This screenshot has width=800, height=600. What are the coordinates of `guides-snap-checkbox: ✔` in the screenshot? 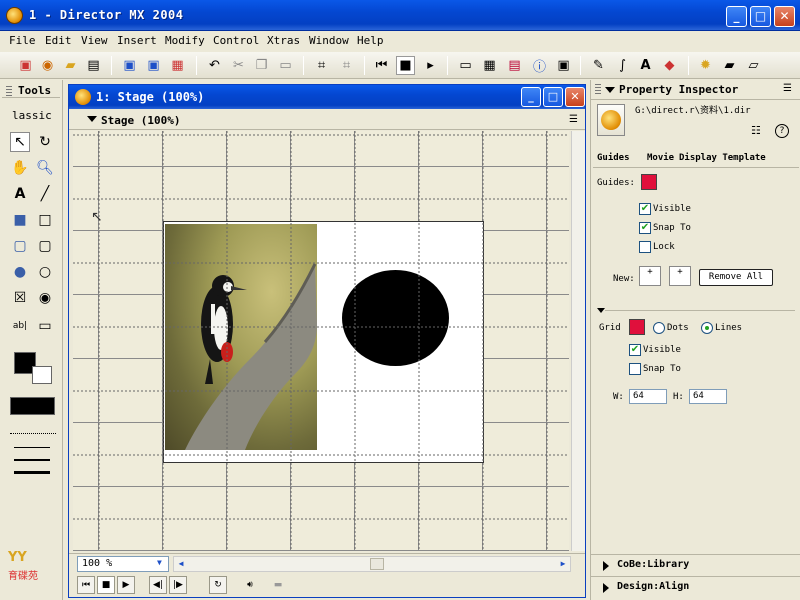 It's located at (645, 228).